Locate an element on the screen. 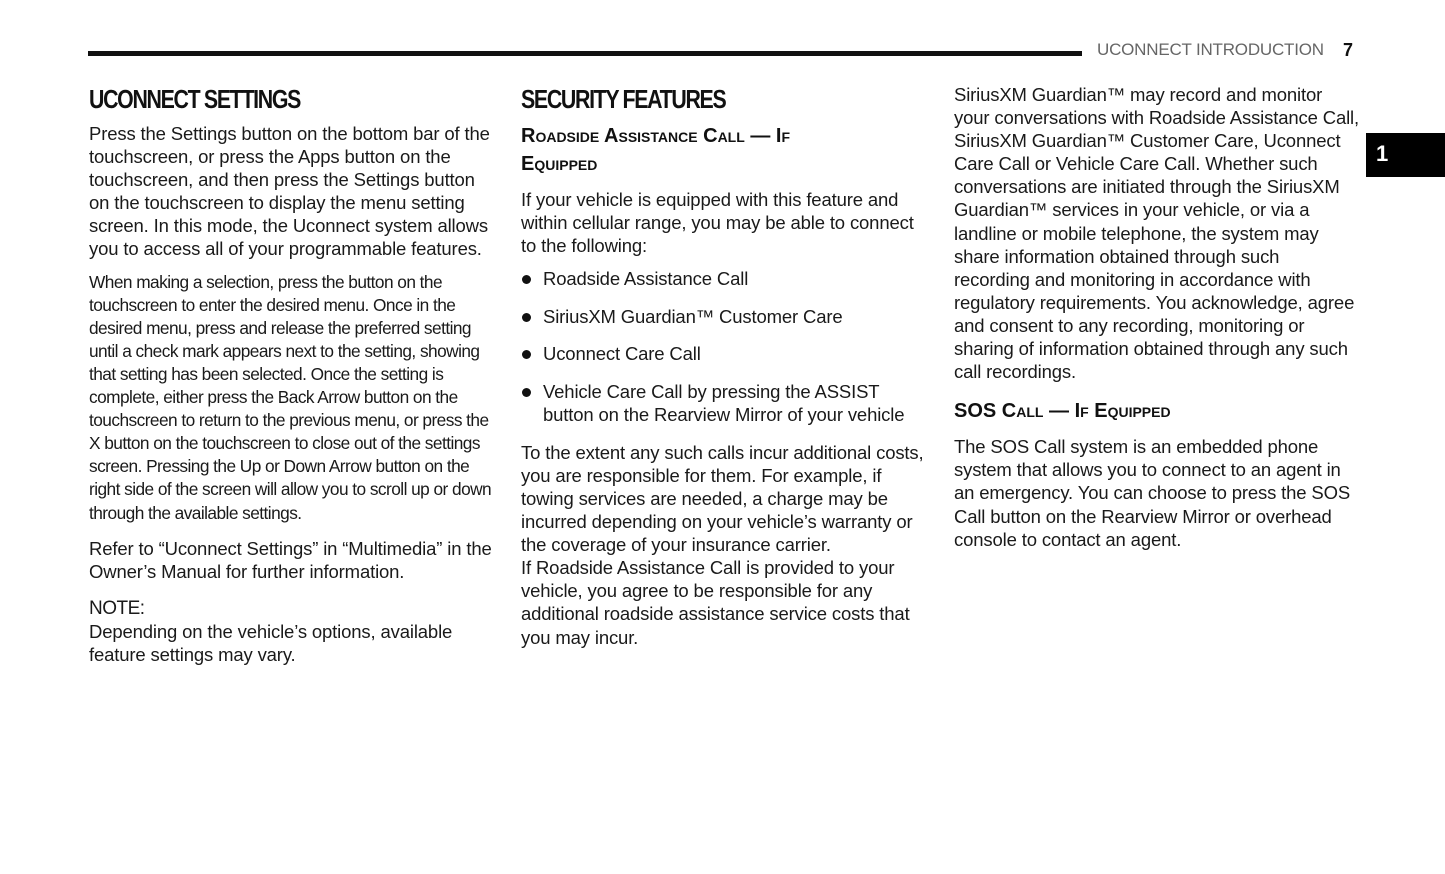 The height and width of the screenshot is (874, 1445). section-title-security-features: SECURITY FEATURES is located at coordinates (624, 99).